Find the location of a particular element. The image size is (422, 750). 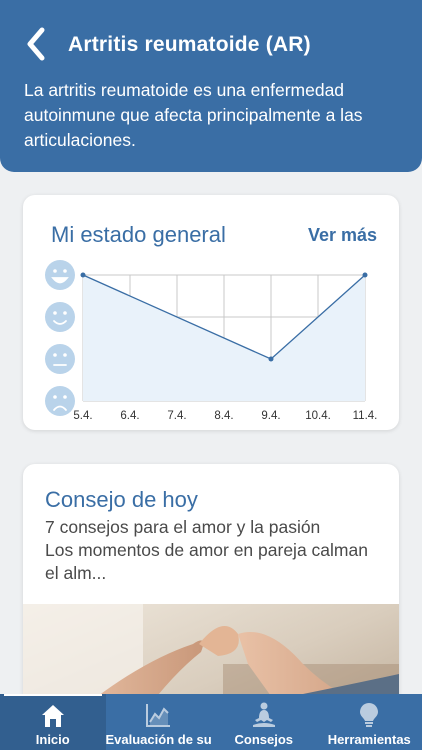

very-happy-face-icon is located at coordinates (60, 275).